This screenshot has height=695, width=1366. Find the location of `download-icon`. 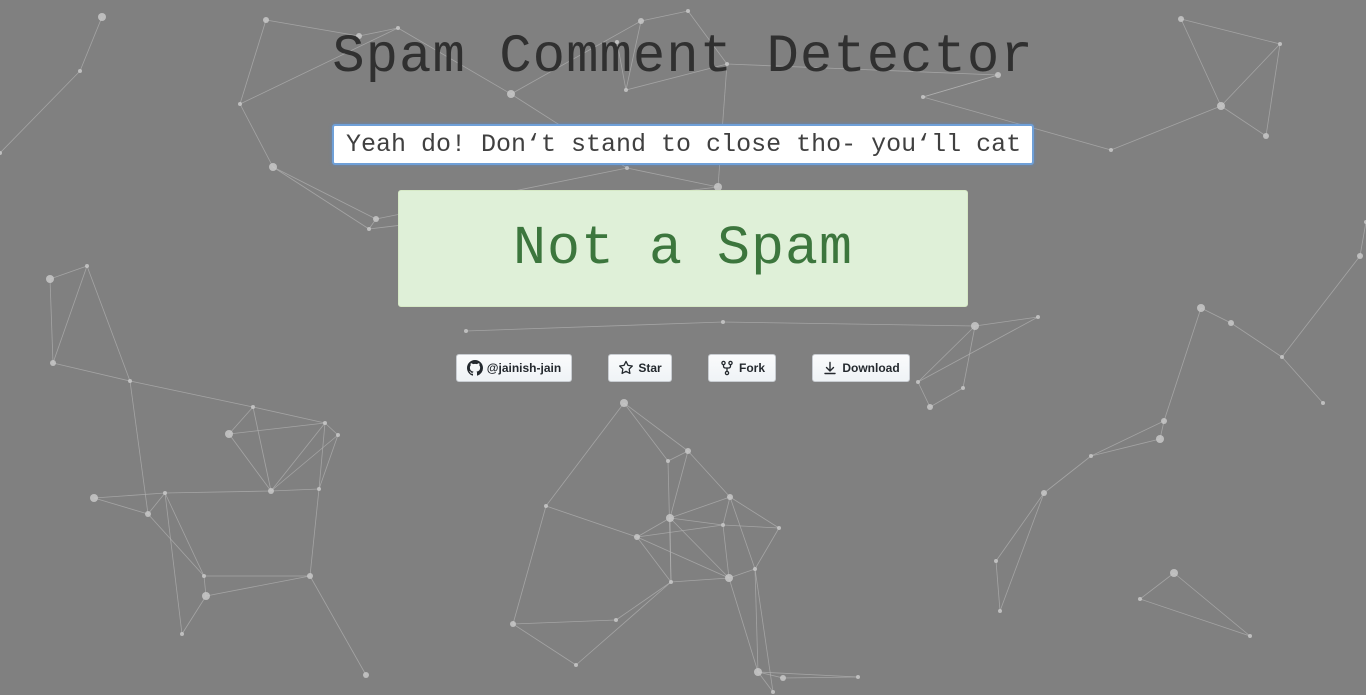

download-icon is located at coordinates (830, 368).